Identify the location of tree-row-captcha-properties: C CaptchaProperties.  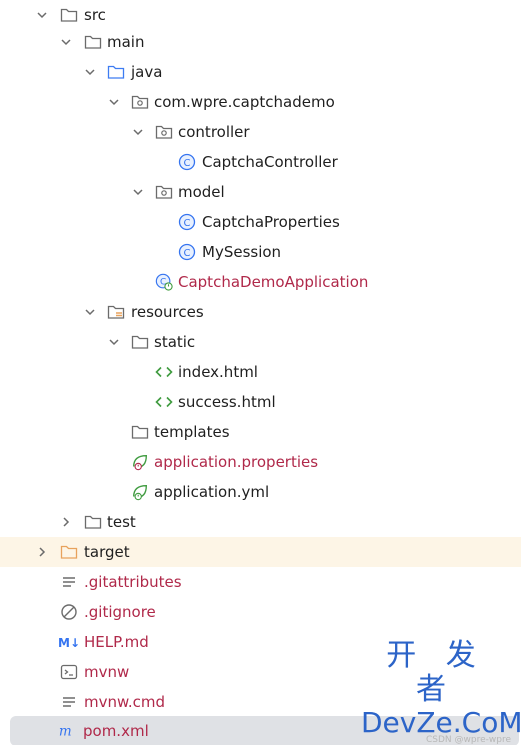
(260, 222).